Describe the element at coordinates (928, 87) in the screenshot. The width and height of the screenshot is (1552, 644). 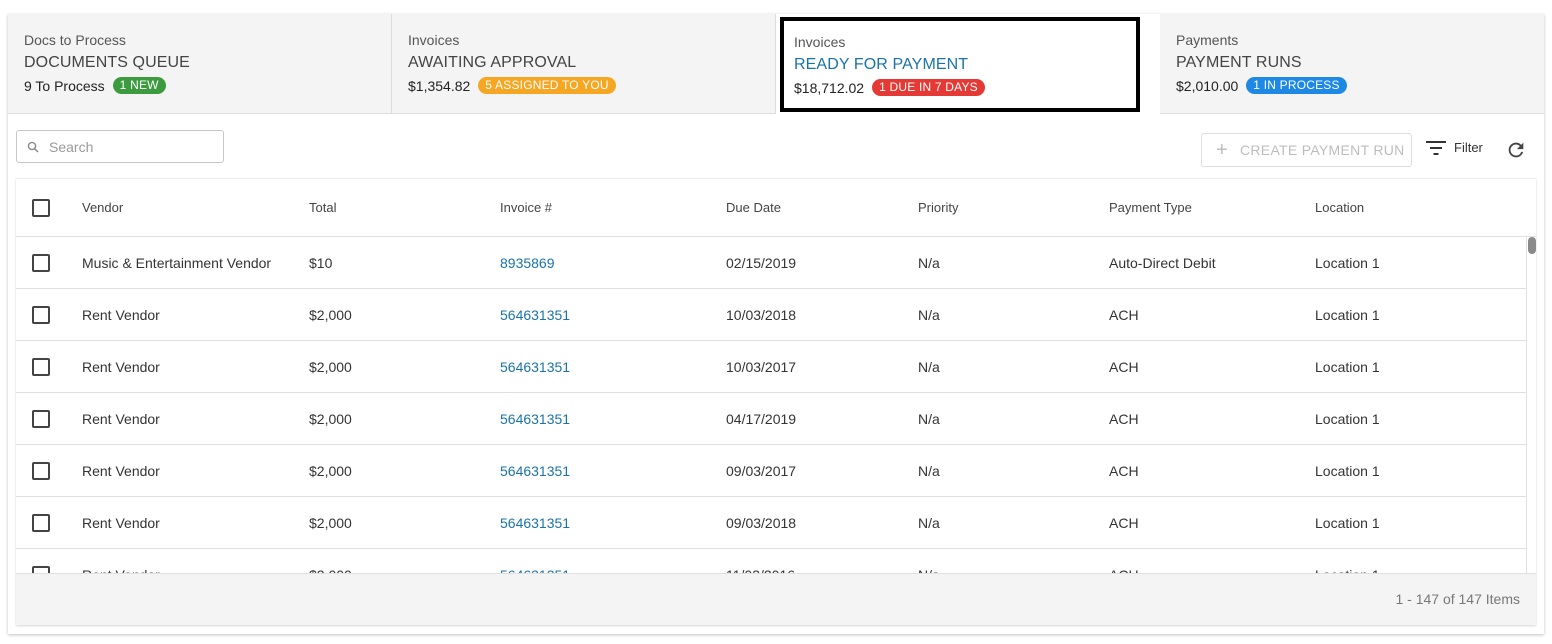
I see `status-badge: 1 DUE IN 7 DAYS` at that location.